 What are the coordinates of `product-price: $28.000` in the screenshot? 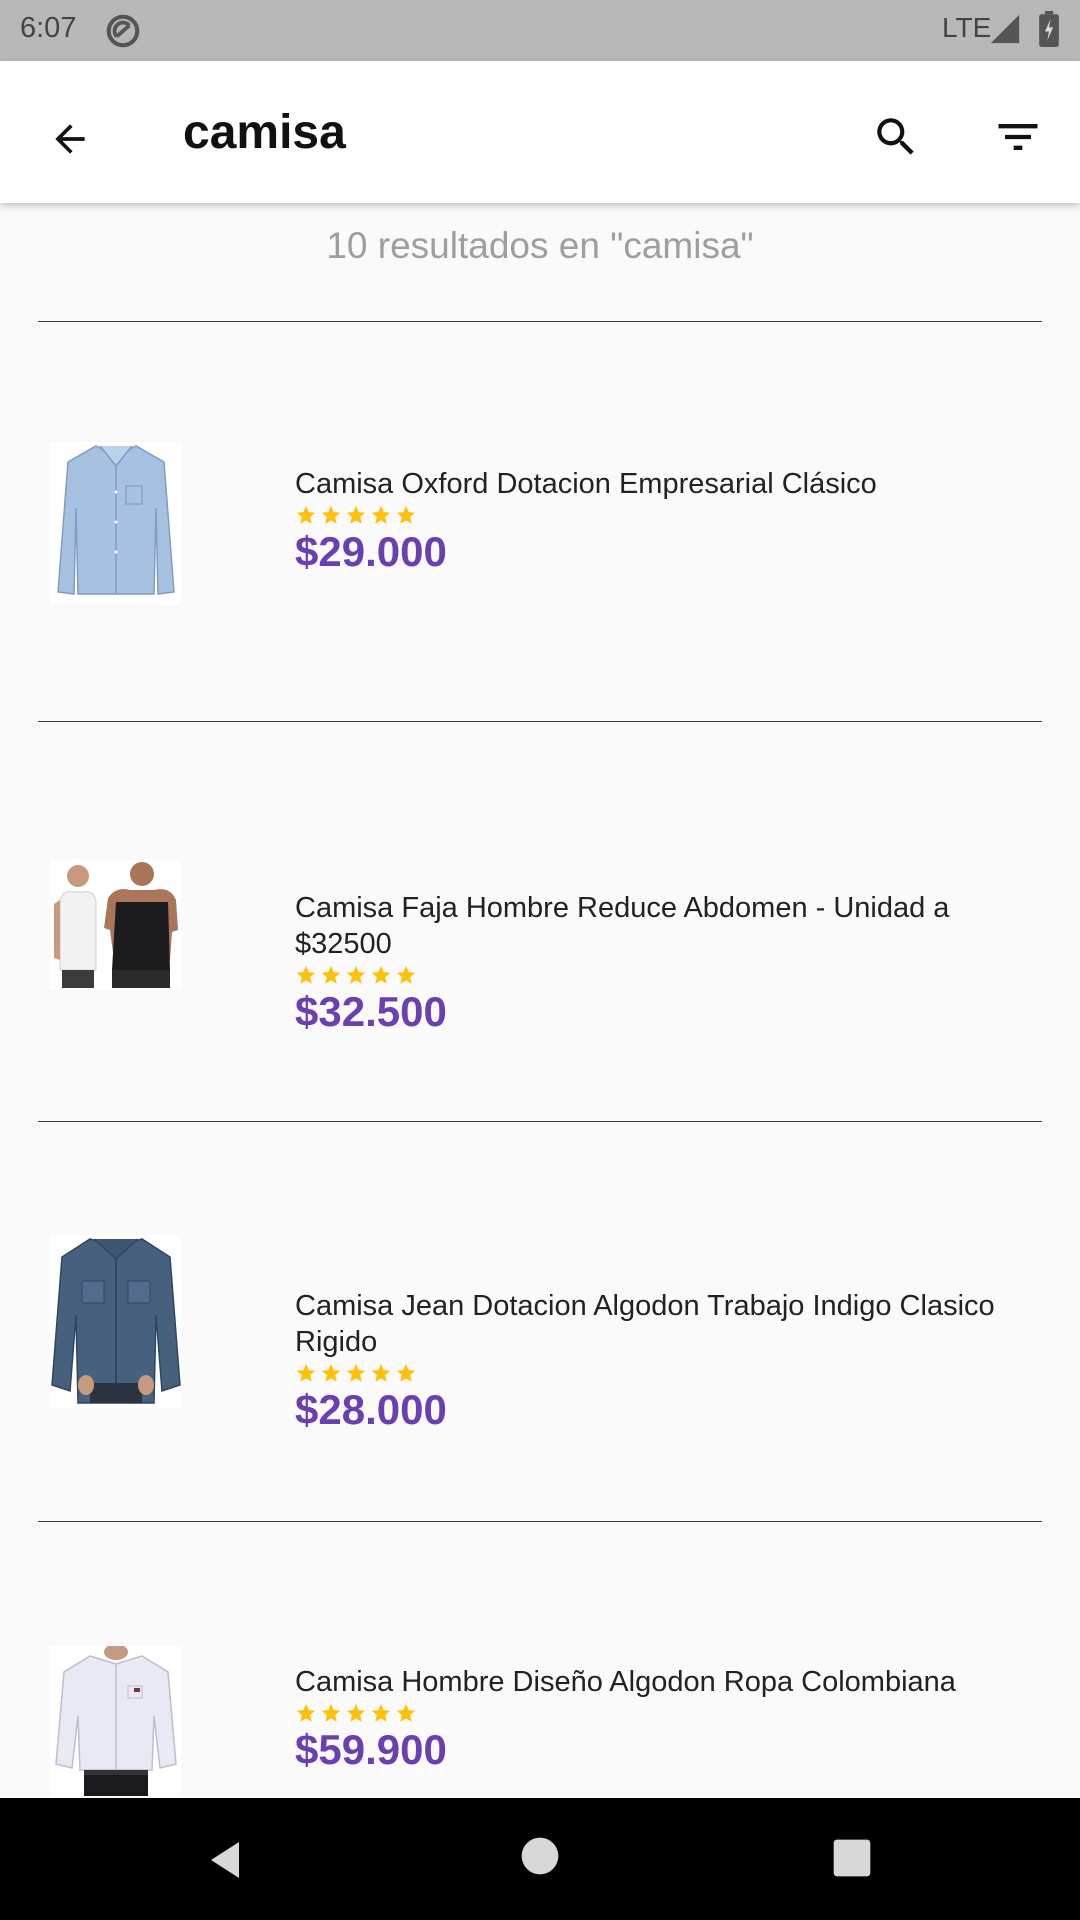 It's located at (371, 1409).